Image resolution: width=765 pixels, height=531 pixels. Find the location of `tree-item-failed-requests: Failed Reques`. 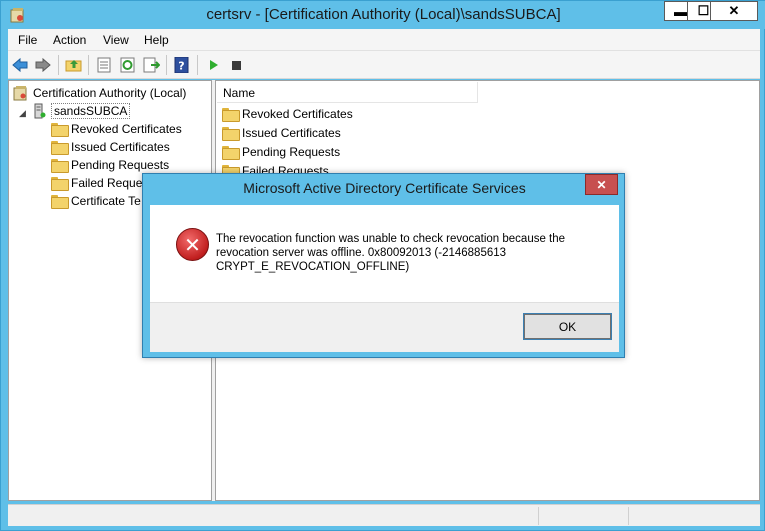

tree-item-failed-requests: Failed Reques is located at coordinates (99, 183).